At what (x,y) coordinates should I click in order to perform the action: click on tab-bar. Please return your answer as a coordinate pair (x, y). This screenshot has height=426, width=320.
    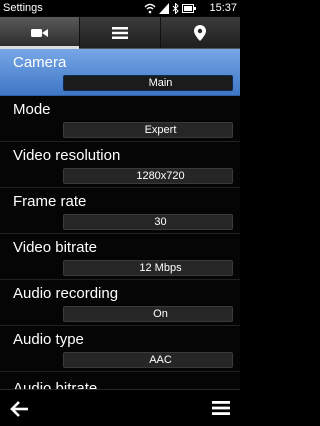
    Looking at the image, I should click on (120, 33).